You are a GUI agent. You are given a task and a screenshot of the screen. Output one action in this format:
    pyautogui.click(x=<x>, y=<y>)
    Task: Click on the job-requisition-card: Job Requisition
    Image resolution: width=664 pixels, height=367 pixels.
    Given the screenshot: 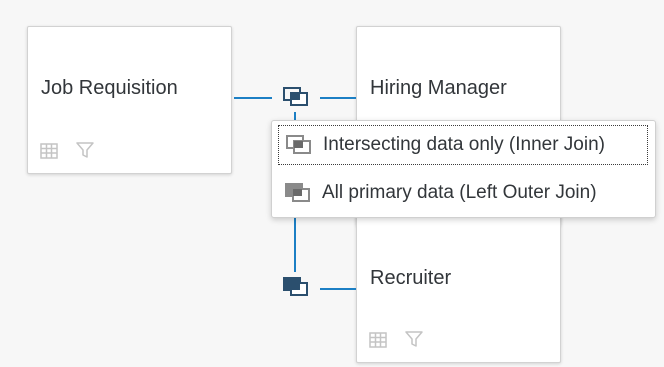 What is the action you would take?
    pyautogui.click(x=129, y=100)
    